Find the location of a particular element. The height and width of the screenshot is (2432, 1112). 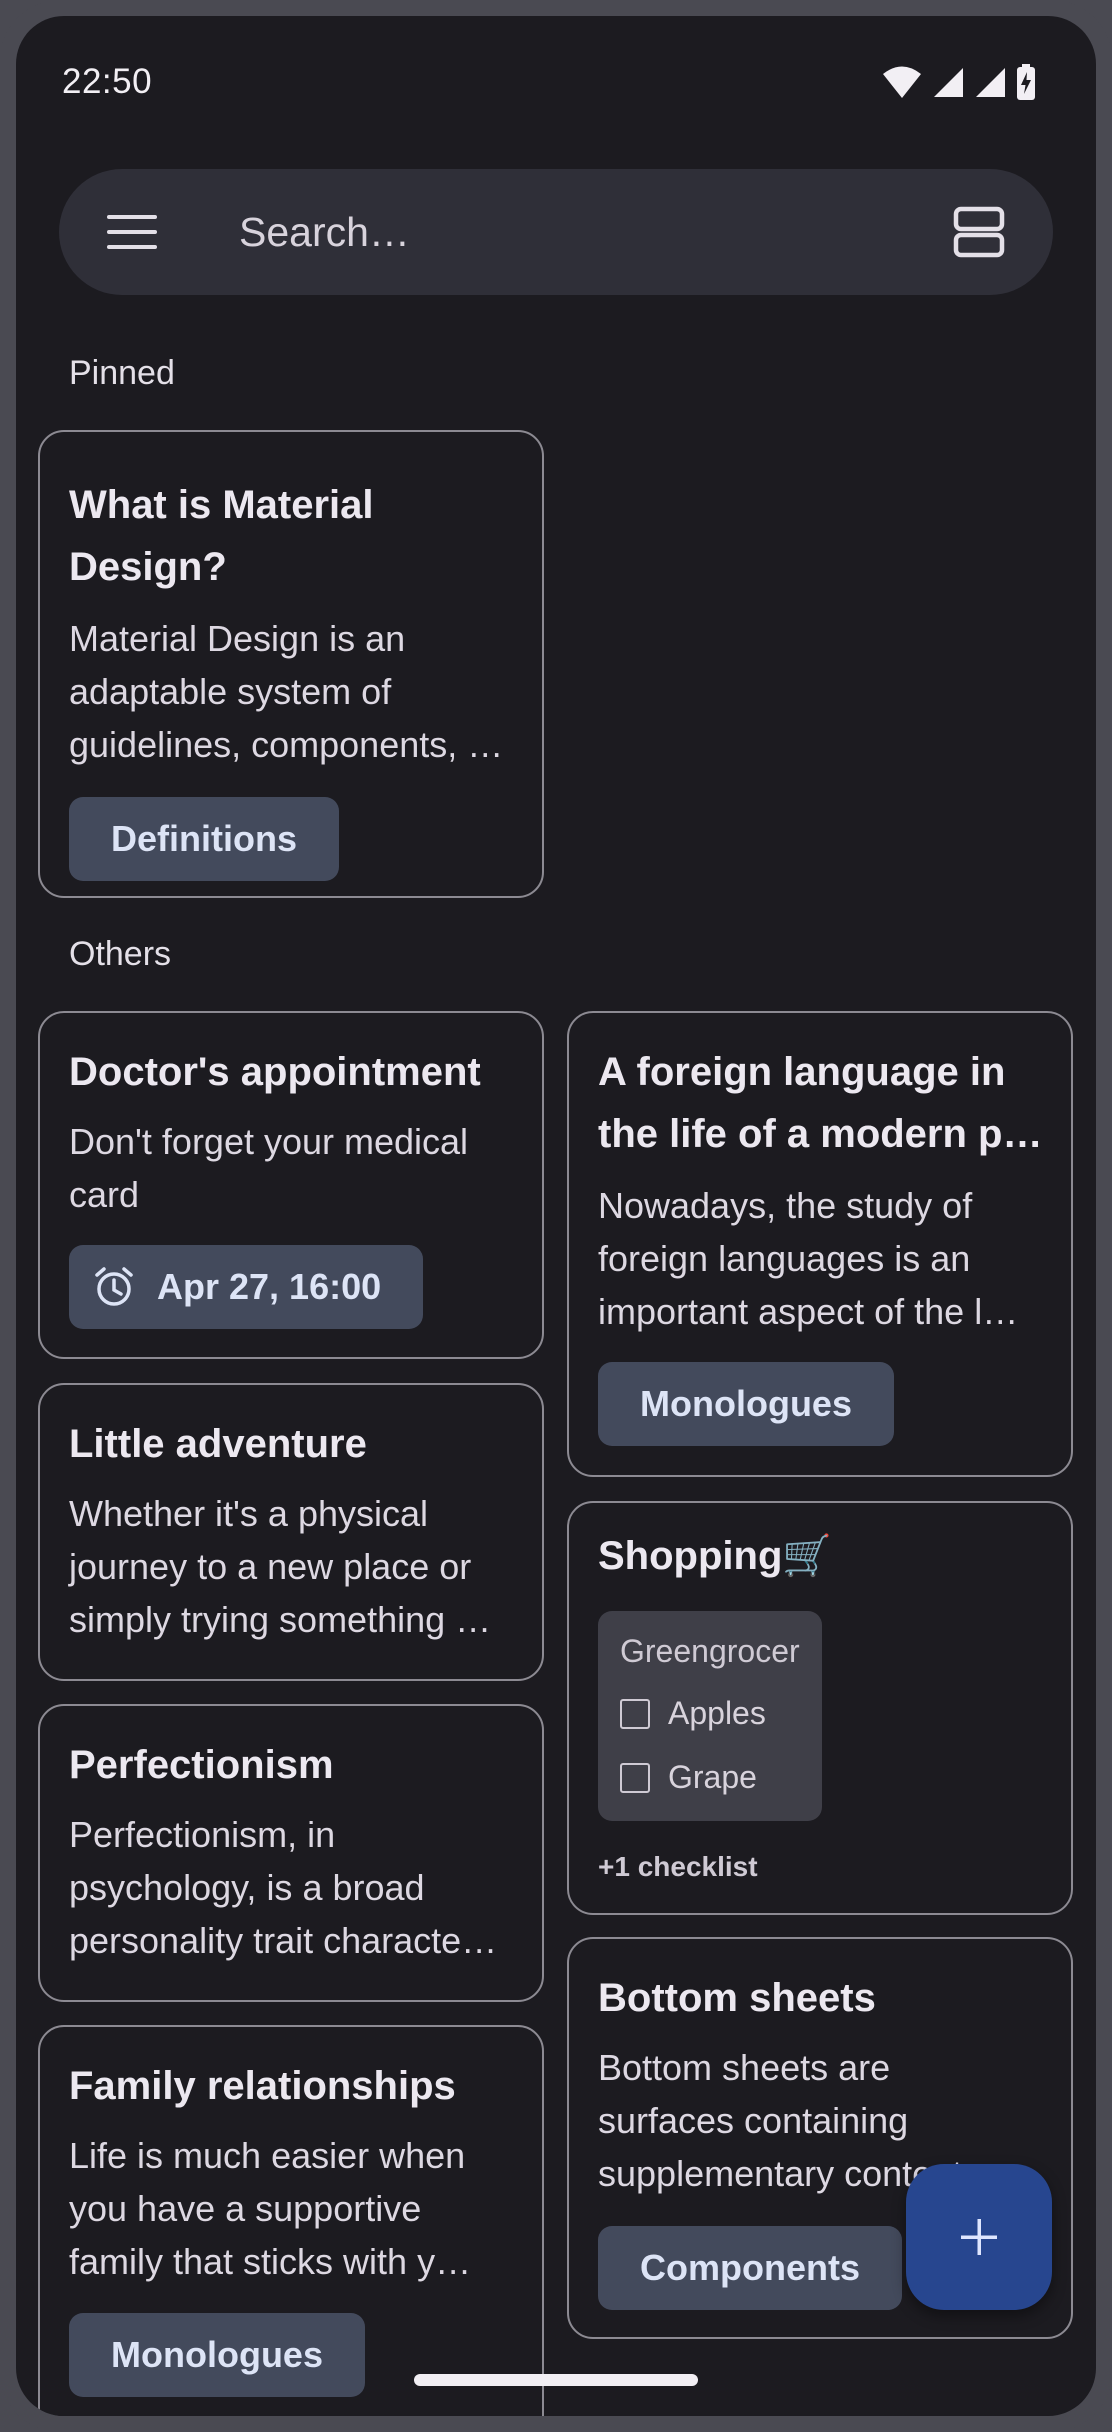

battery-charging-icon is located at coordinates (1026, 82).